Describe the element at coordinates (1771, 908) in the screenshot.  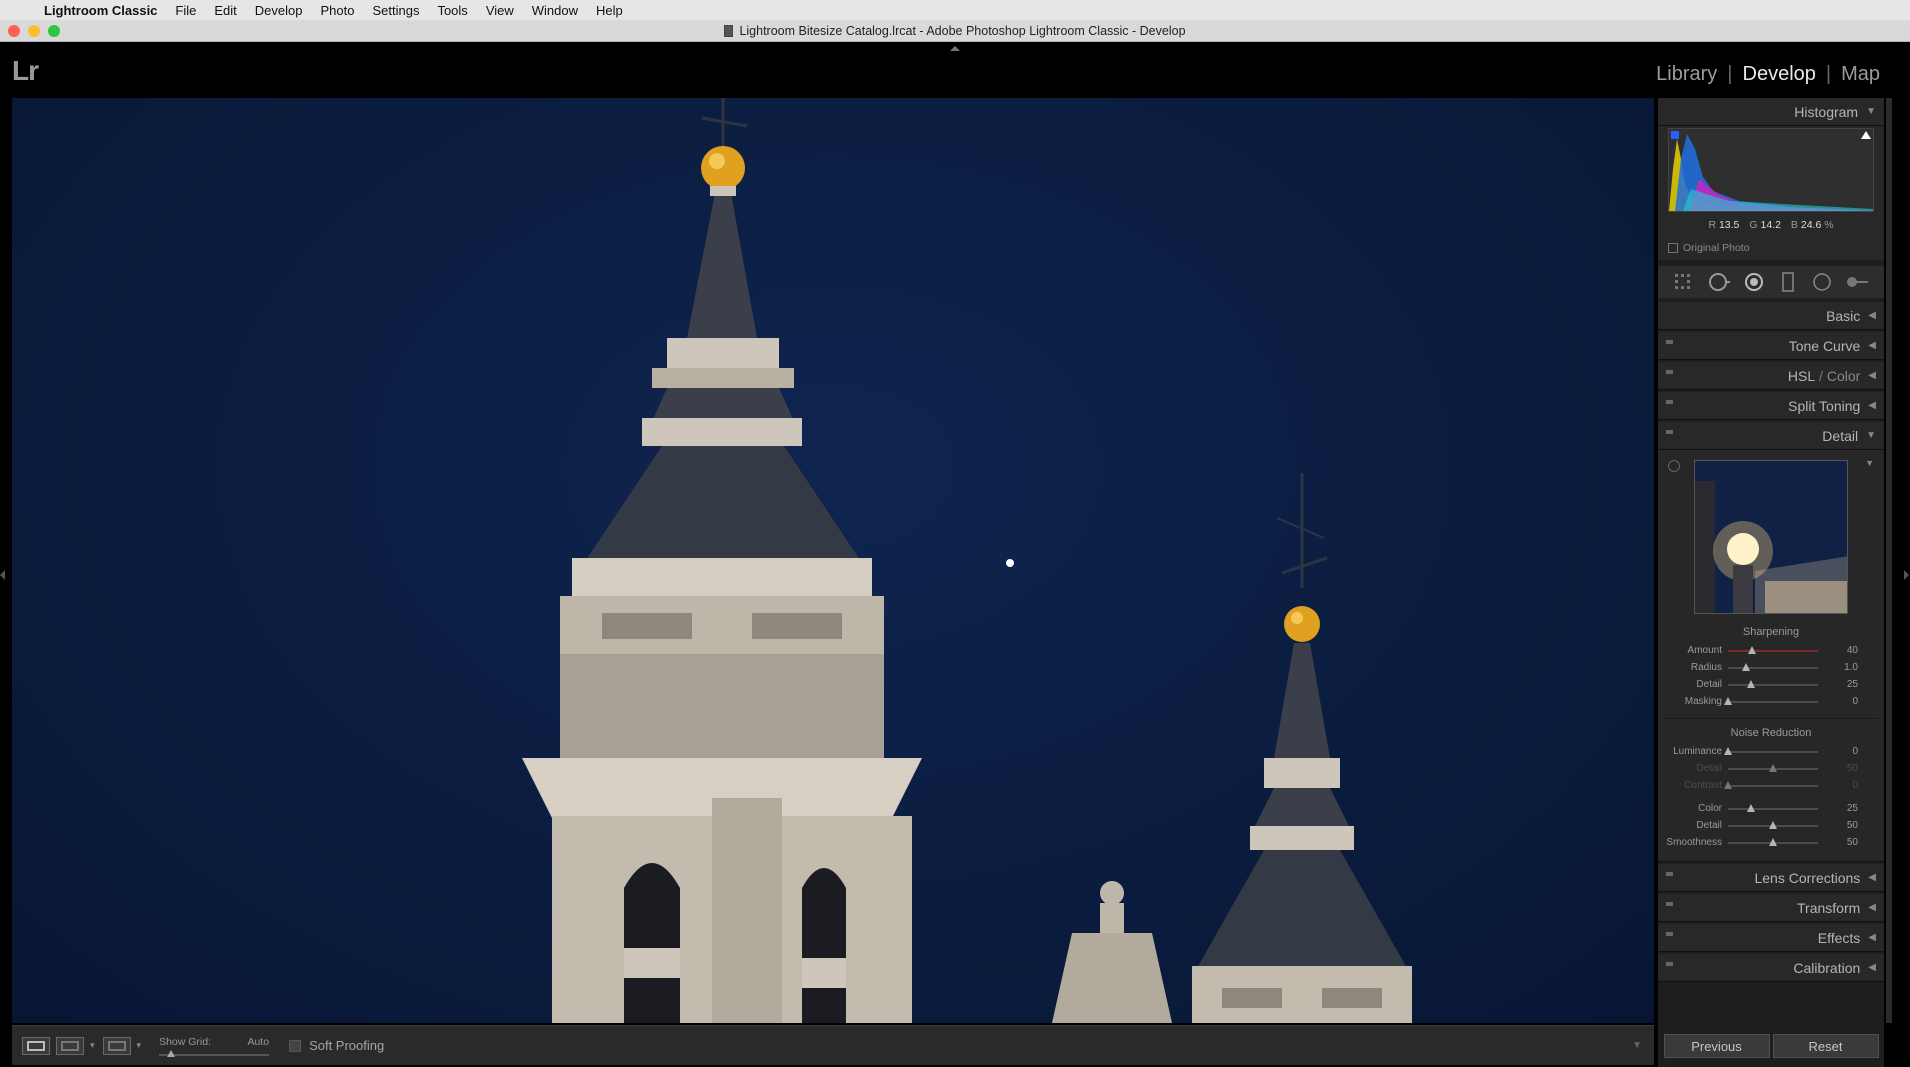
I see `transform-panel-header: Transform ◀` at that location.